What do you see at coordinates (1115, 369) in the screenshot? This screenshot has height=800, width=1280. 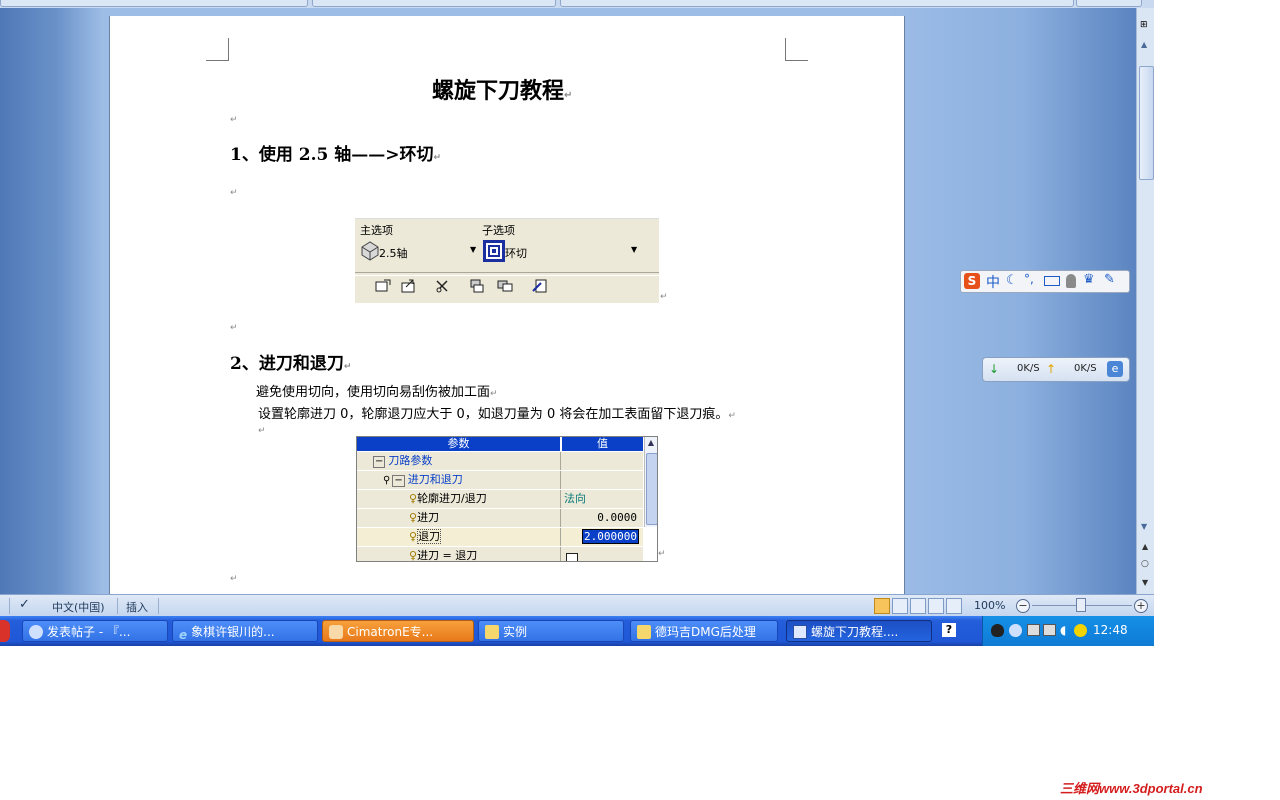 I see `ie-icon: e` at bounding box center [1115, 369].